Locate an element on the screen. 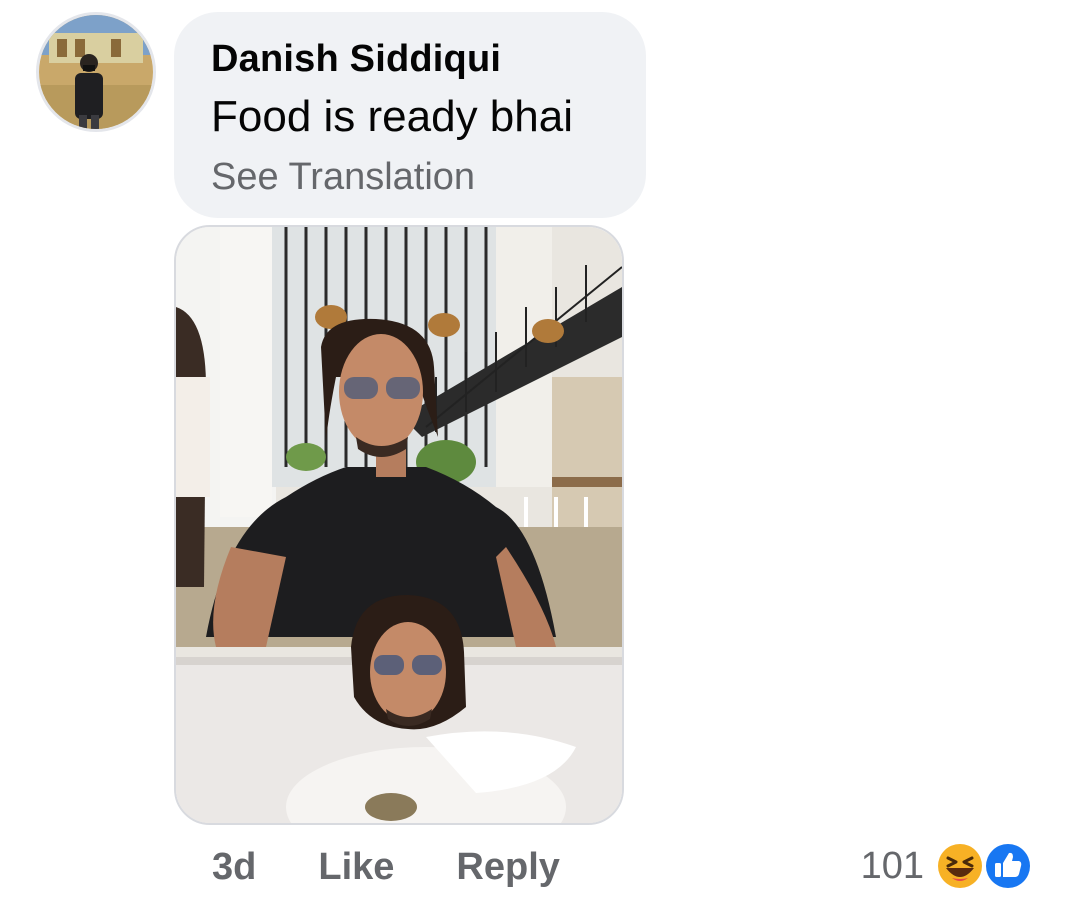  see-translation-link: See Translation is located at coordinates (343, 177).